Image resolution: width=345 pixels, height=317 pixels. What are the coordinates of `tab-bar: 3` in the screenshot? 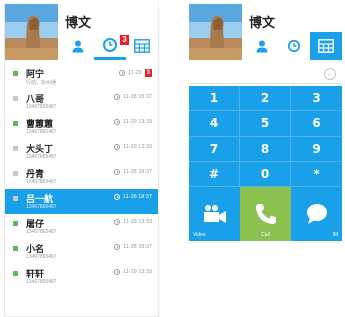 It's located at (110, 46).